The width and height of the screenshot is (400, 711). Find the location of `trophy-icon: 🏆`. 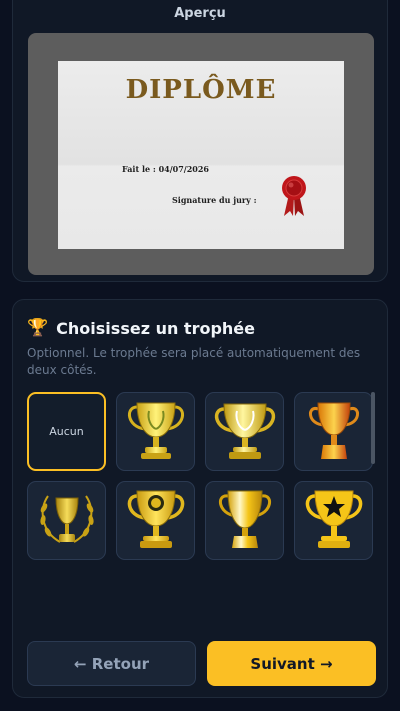

trophy-icon: 🏆 is located at coordinates (38, 327).